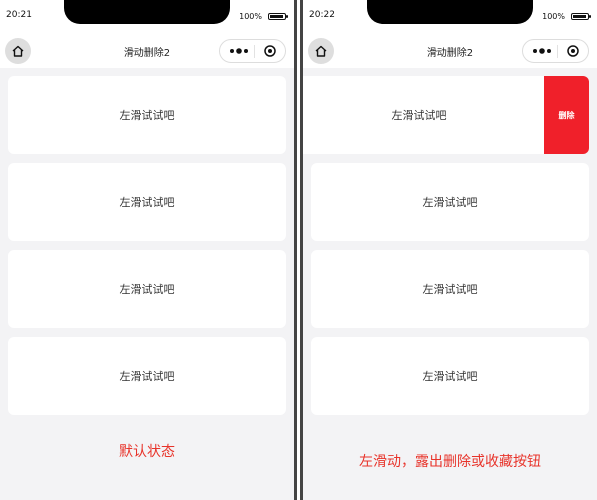 The width and height of the screenshot is (597, 500). I want to click on list-item-swiped: 左滑试试吧, so click(424, 115).